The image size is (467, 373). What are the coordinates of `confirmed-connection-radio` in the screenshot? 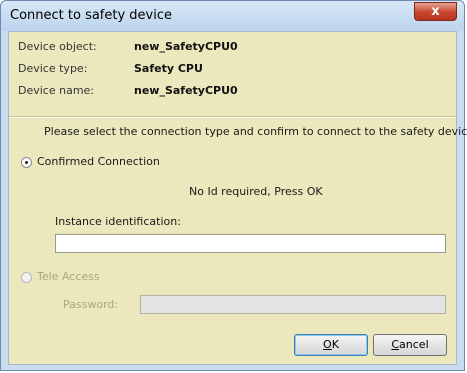 It's located at (26, 162).